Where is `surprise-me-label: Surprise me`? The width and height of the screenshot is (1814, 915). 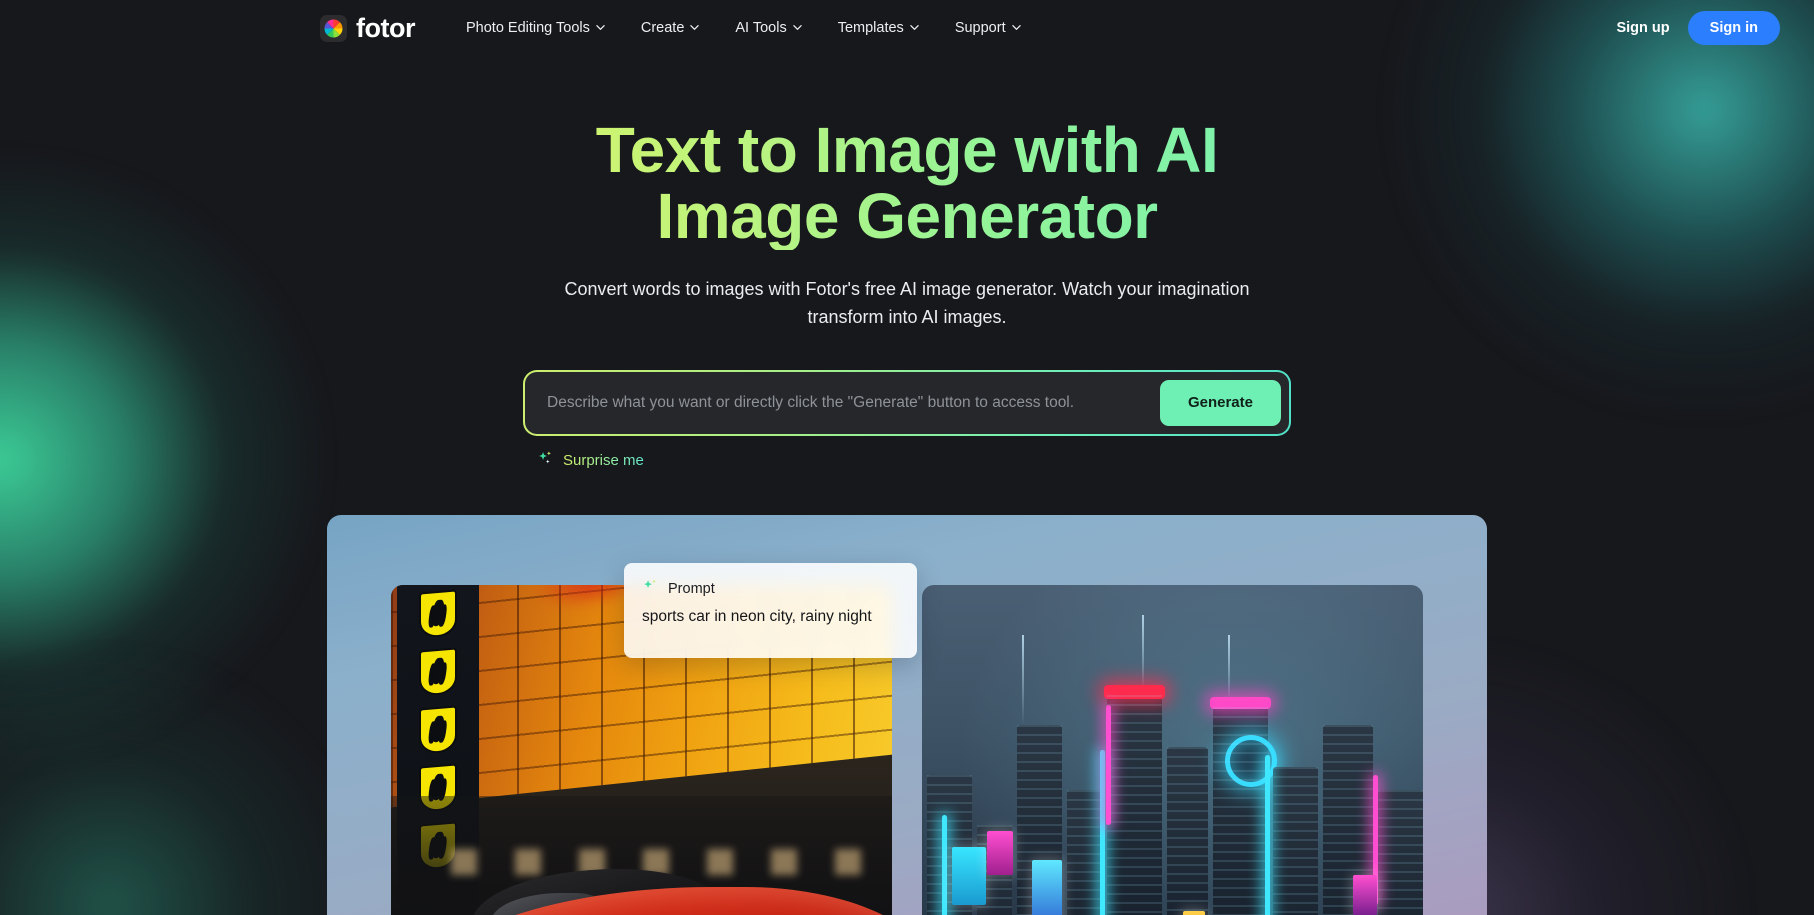 surprise-me-label: Surprise me is located at coordinates (603, 460).